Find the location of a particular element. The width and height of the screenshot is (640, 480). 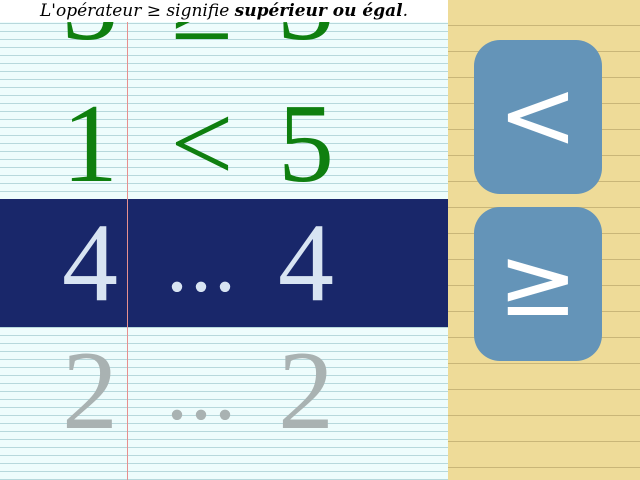

left-number: 1 is located at coordinates (90, 144).